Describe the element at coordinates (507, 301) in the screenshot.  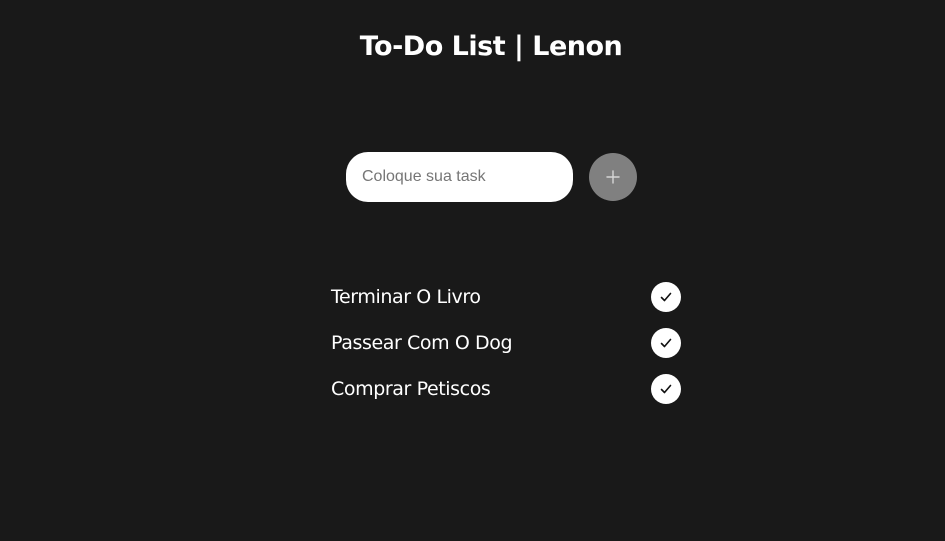
I see `list-item: Terminar O Livro` at that location.